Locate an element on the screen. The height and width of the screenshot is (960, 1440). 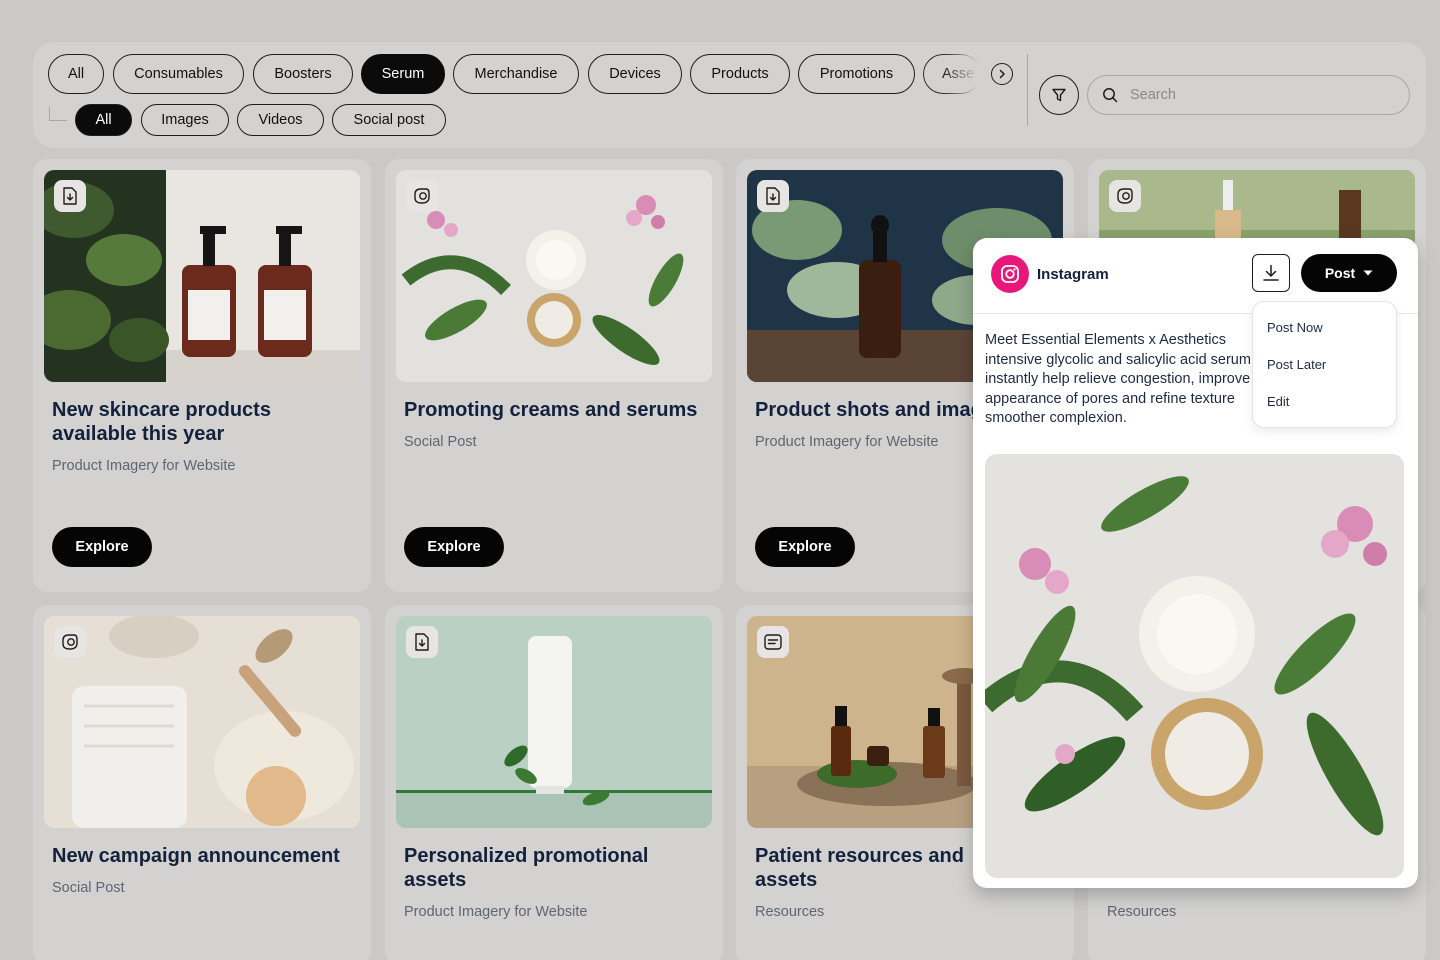
download-button is located at coordinates (1271, 273).